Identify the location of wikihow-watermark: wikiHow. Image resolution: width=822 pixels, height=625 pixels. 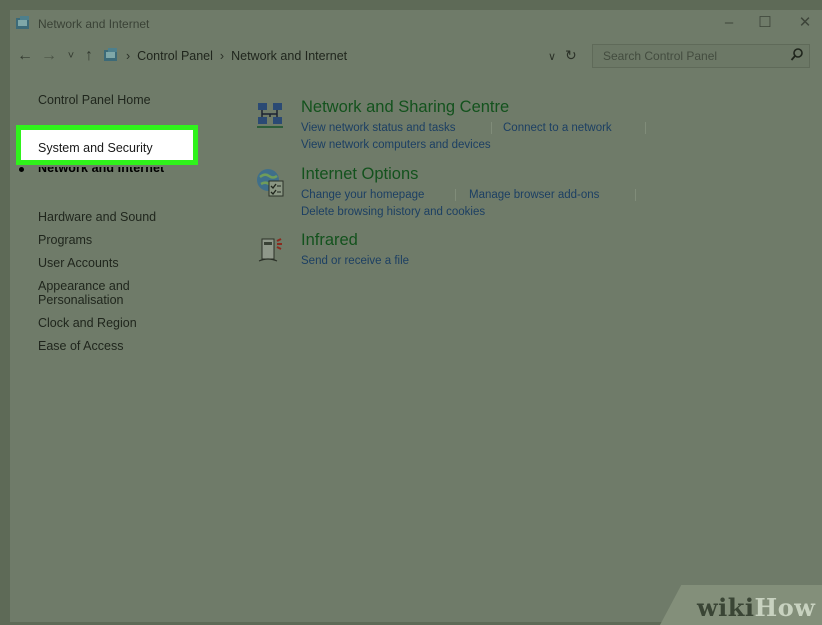
(756, 607).